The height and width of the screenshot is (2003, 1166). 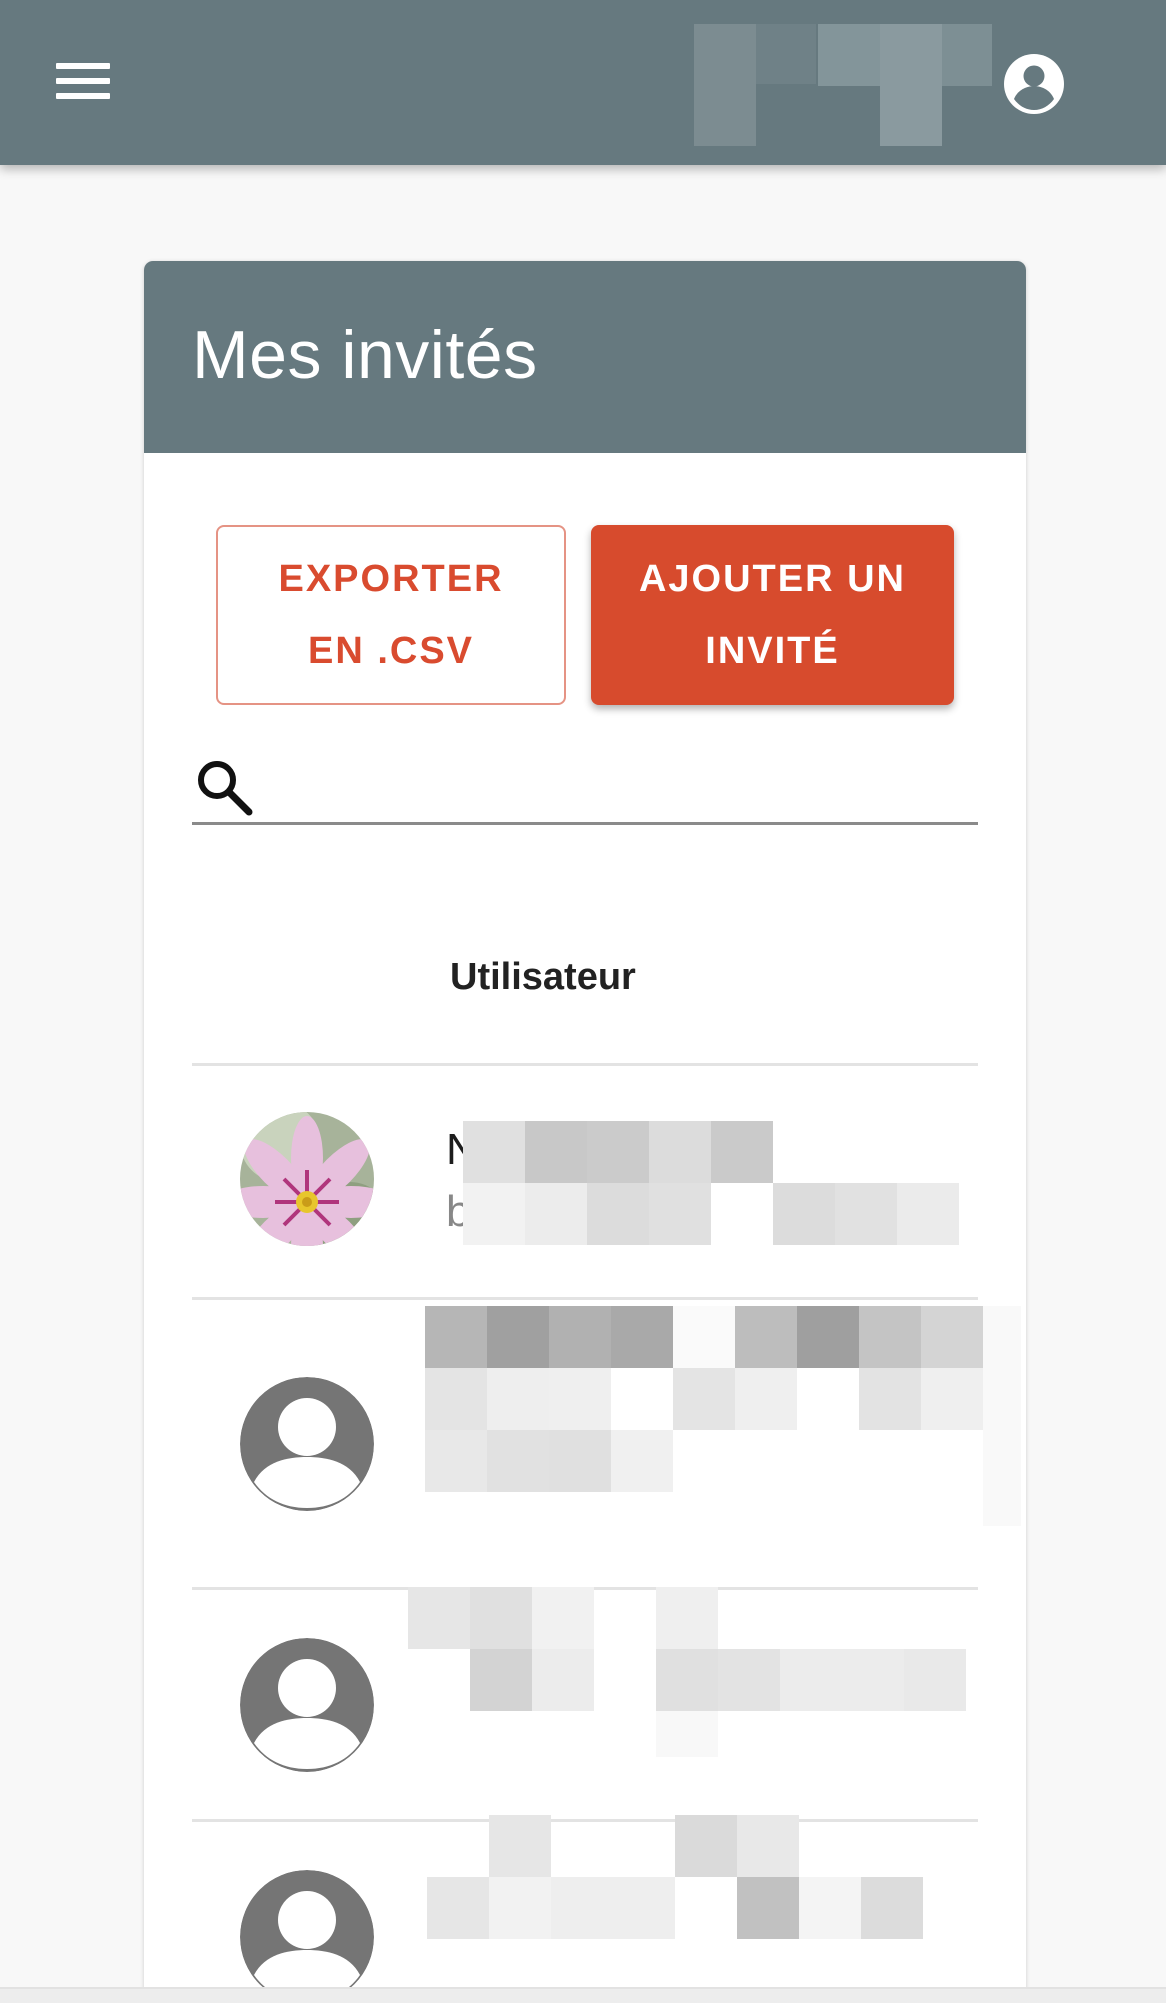 What do you see at coordinates (843, 85) in the screenshot?
I see `brand-logo` at bounding box center [843, 85].